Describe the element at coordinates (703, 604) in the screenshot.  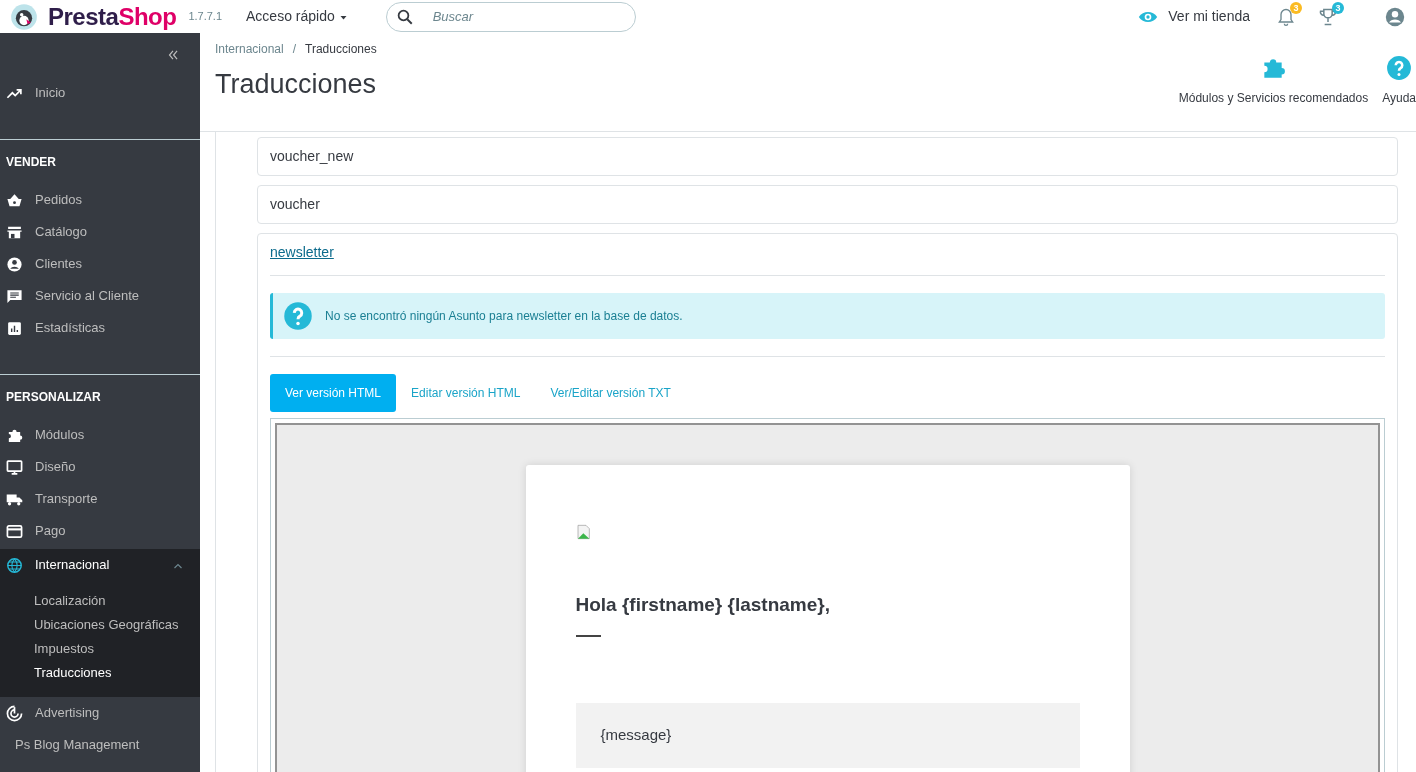
I see `greeting-heading: Hola {firstname} {lastname},` at that location.